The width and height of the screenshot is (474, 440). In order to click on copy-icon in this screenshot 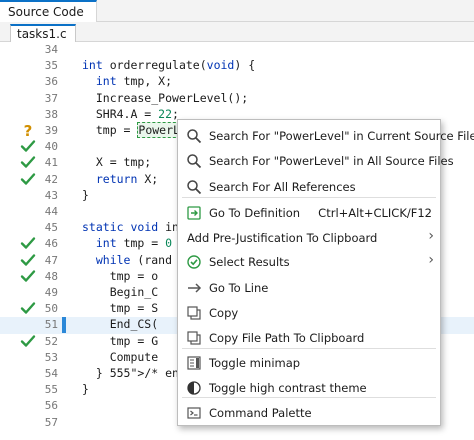, I will do `click(194, 313)`.